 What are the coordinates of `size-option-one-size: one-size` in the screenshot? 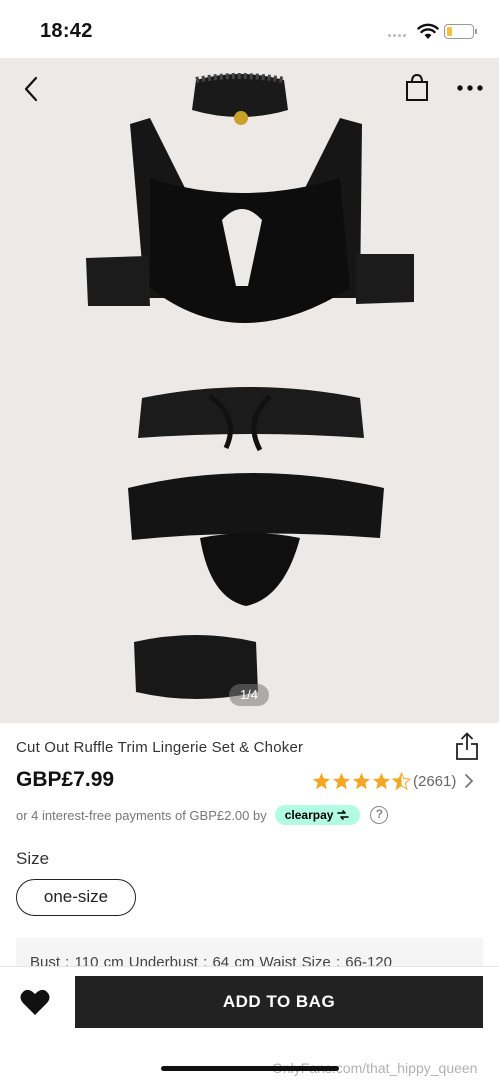 It's located at (76, 897).